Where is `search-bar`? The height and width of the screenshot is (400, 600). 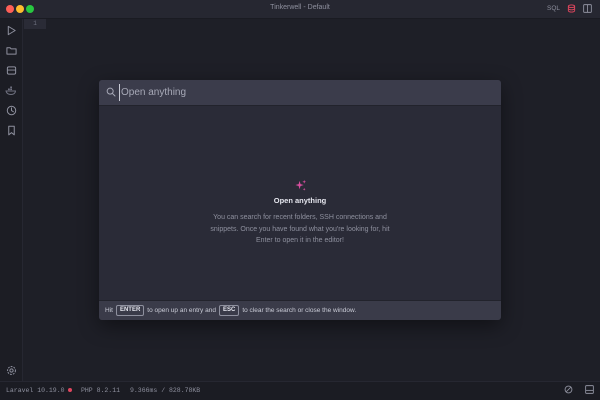 search-bar is located at coordinates (300, 93).